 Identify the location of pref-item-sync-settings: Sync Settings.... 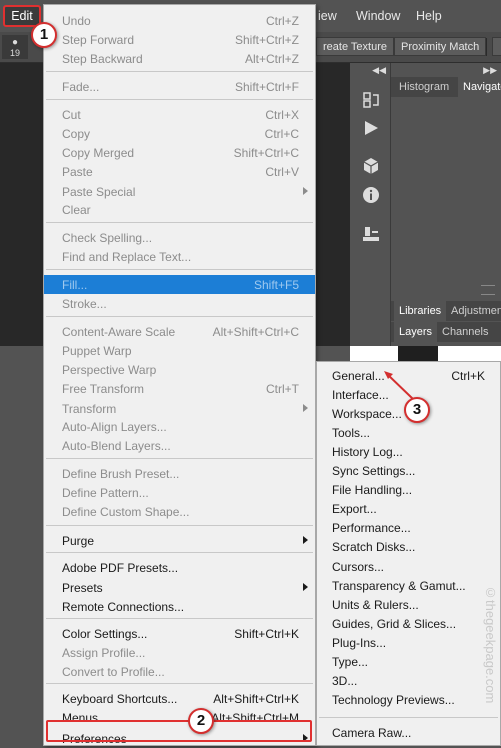
(408, 470).